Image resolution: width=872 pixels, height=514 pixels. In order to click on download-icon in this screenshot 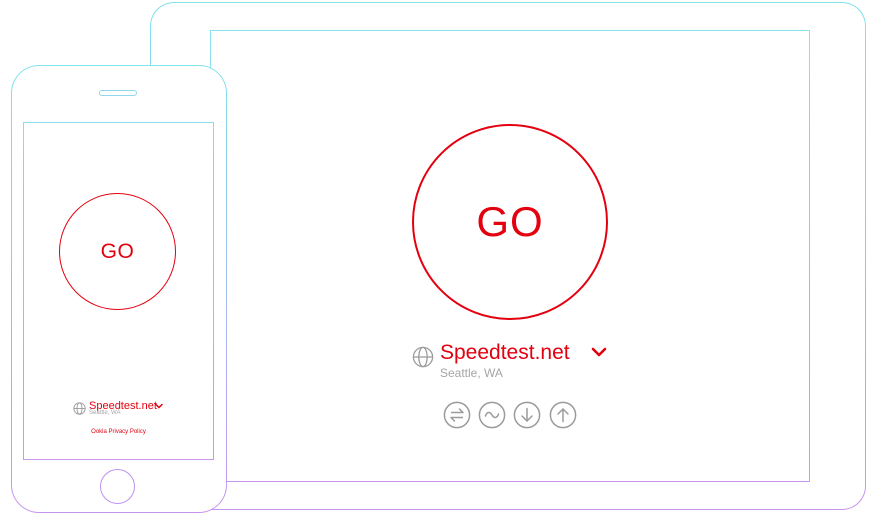, I will do `click(527, 415)`.